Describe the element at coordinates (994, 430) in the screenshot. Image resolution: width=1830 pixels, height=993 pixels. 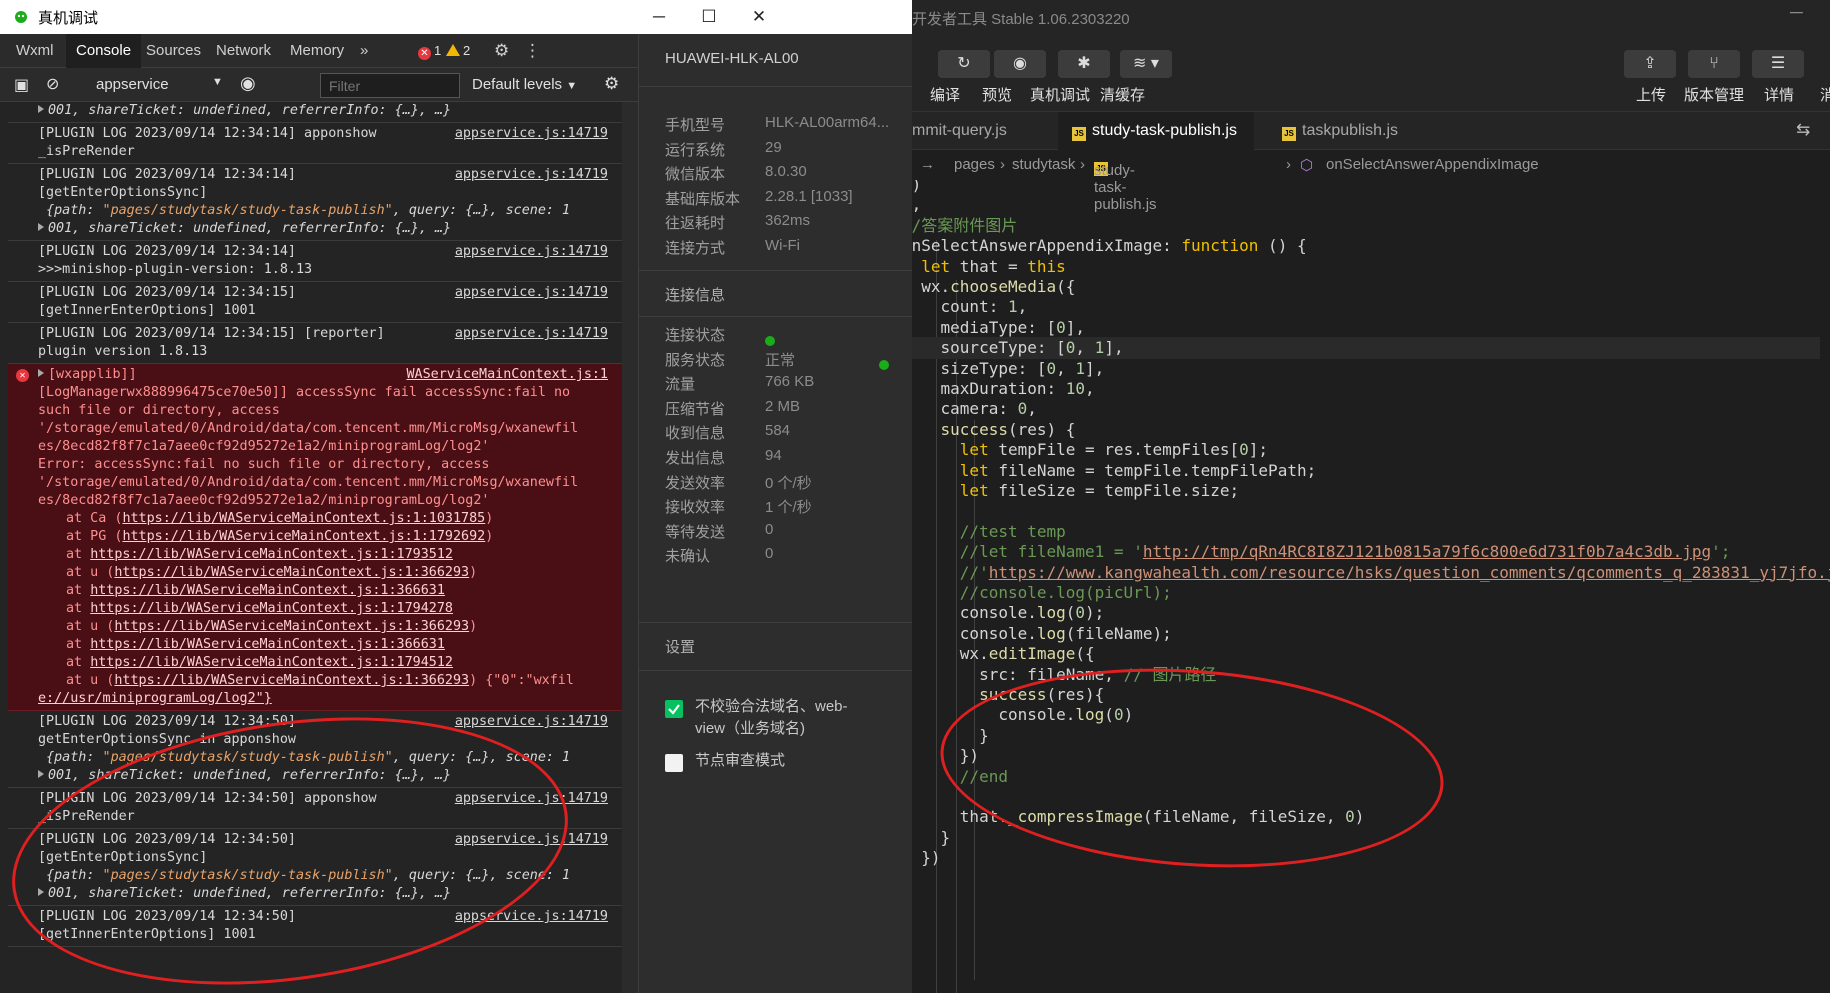
I see `code-line: success(res) {` at that location.